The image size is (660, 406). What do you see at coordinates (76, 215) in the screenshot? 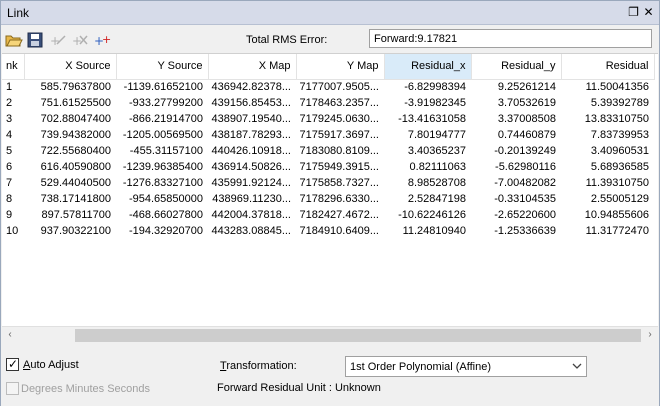
I see `table-cell: 897.57811700` at bounding box center [76, 215].